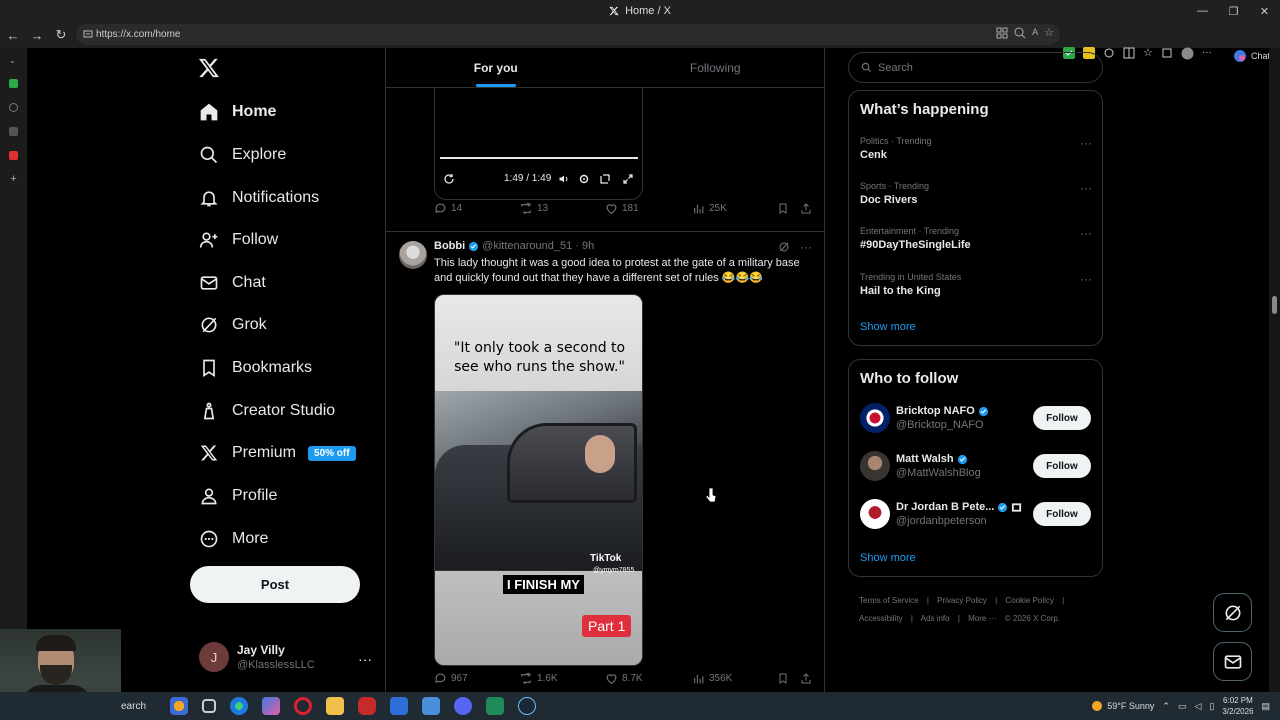  Describe the element at coordinates (888, 558) in the screenshot. I see `show-more-follow-link: Show more` at that location.